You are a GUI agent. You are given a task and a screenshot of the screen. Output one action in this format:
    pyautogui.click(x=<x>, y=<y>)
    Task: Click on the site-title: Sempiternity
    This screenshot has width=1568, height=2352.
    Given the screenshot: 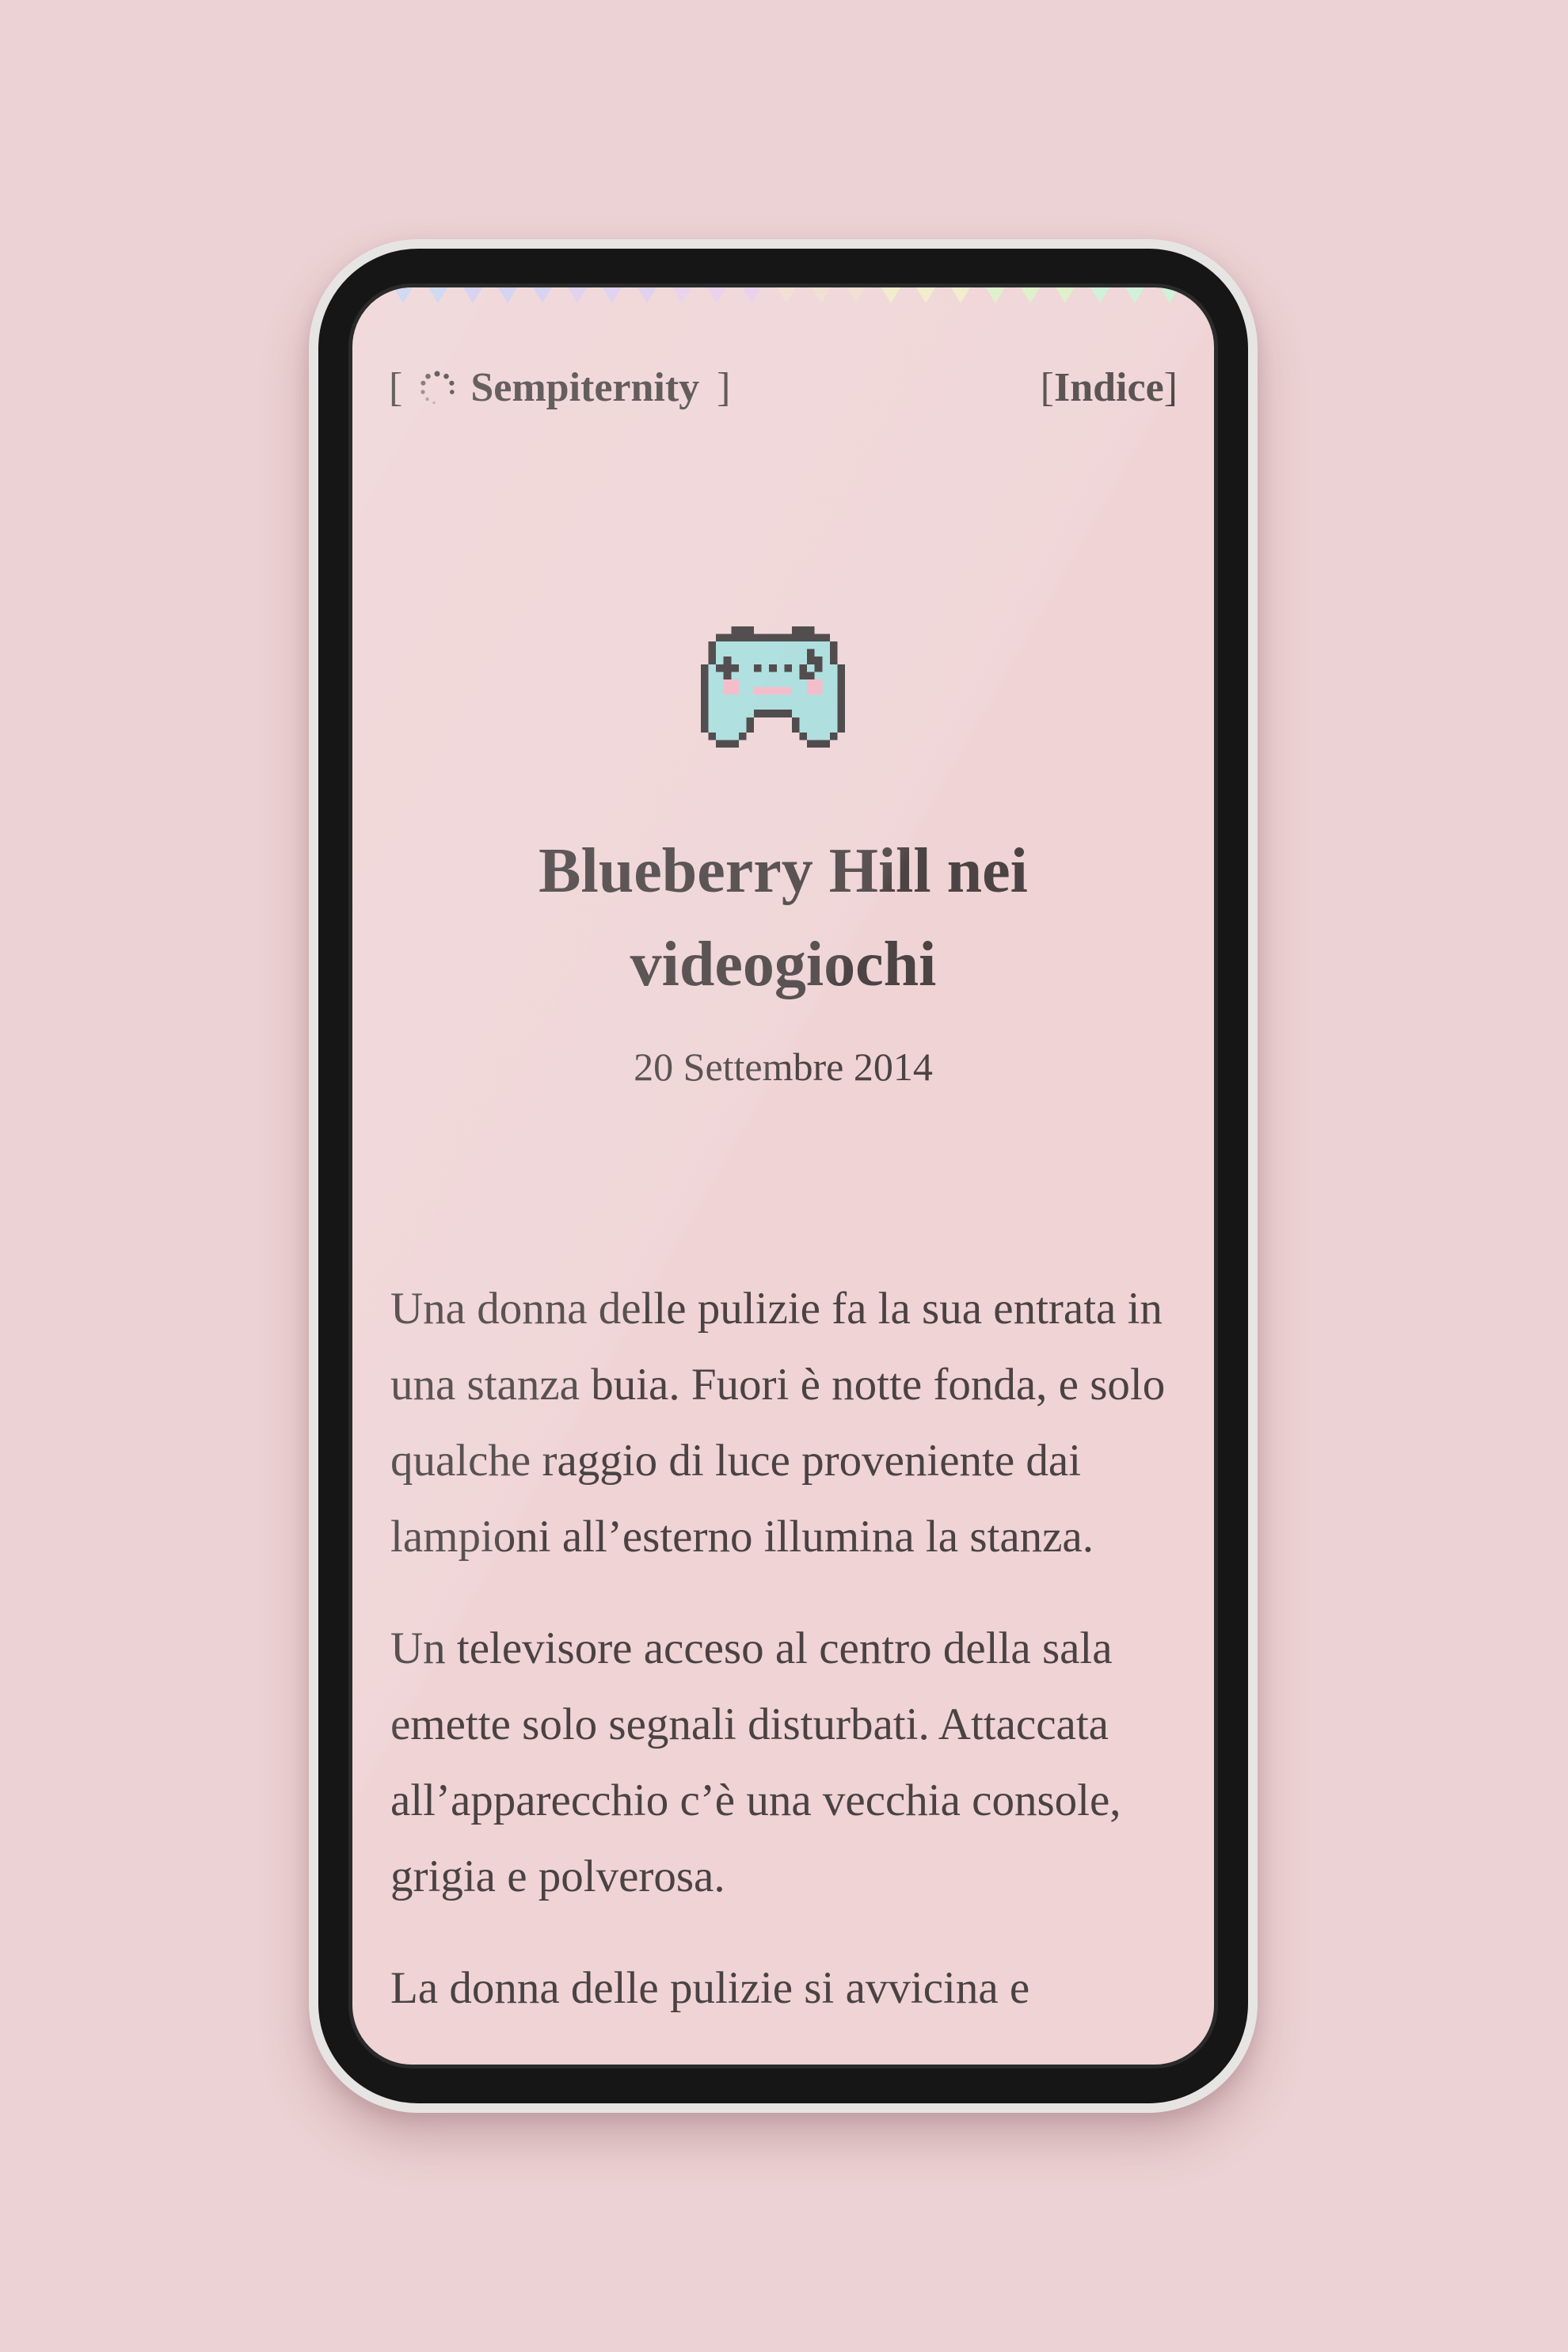 What is the action you would take?
    pyautogui.click(x=585, y=387)
    